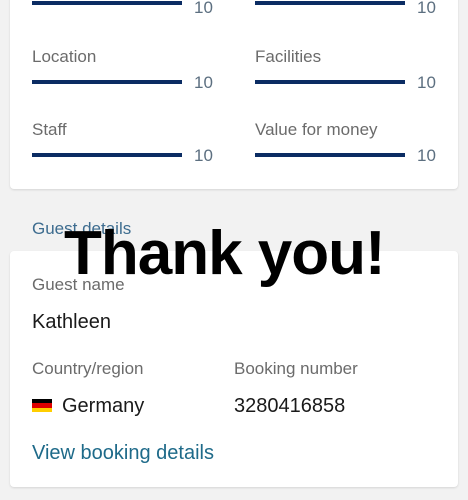 Image resolution: width=468 pixels, height=500 pixels. I want to click on rating-label: Facilities, so click(288, 56).